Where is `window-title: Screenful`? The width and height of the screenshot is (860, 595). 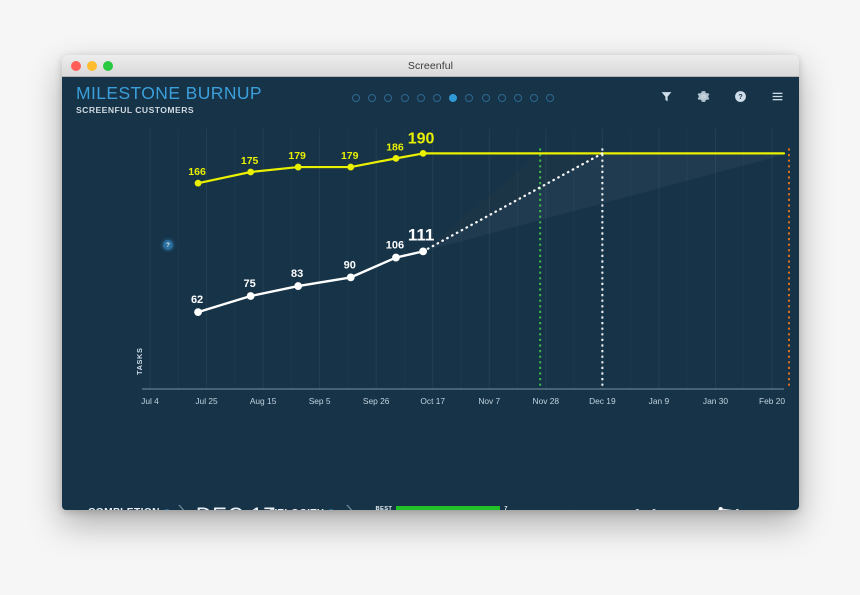
window-title: Screenful is located at coordinates (430, 65).